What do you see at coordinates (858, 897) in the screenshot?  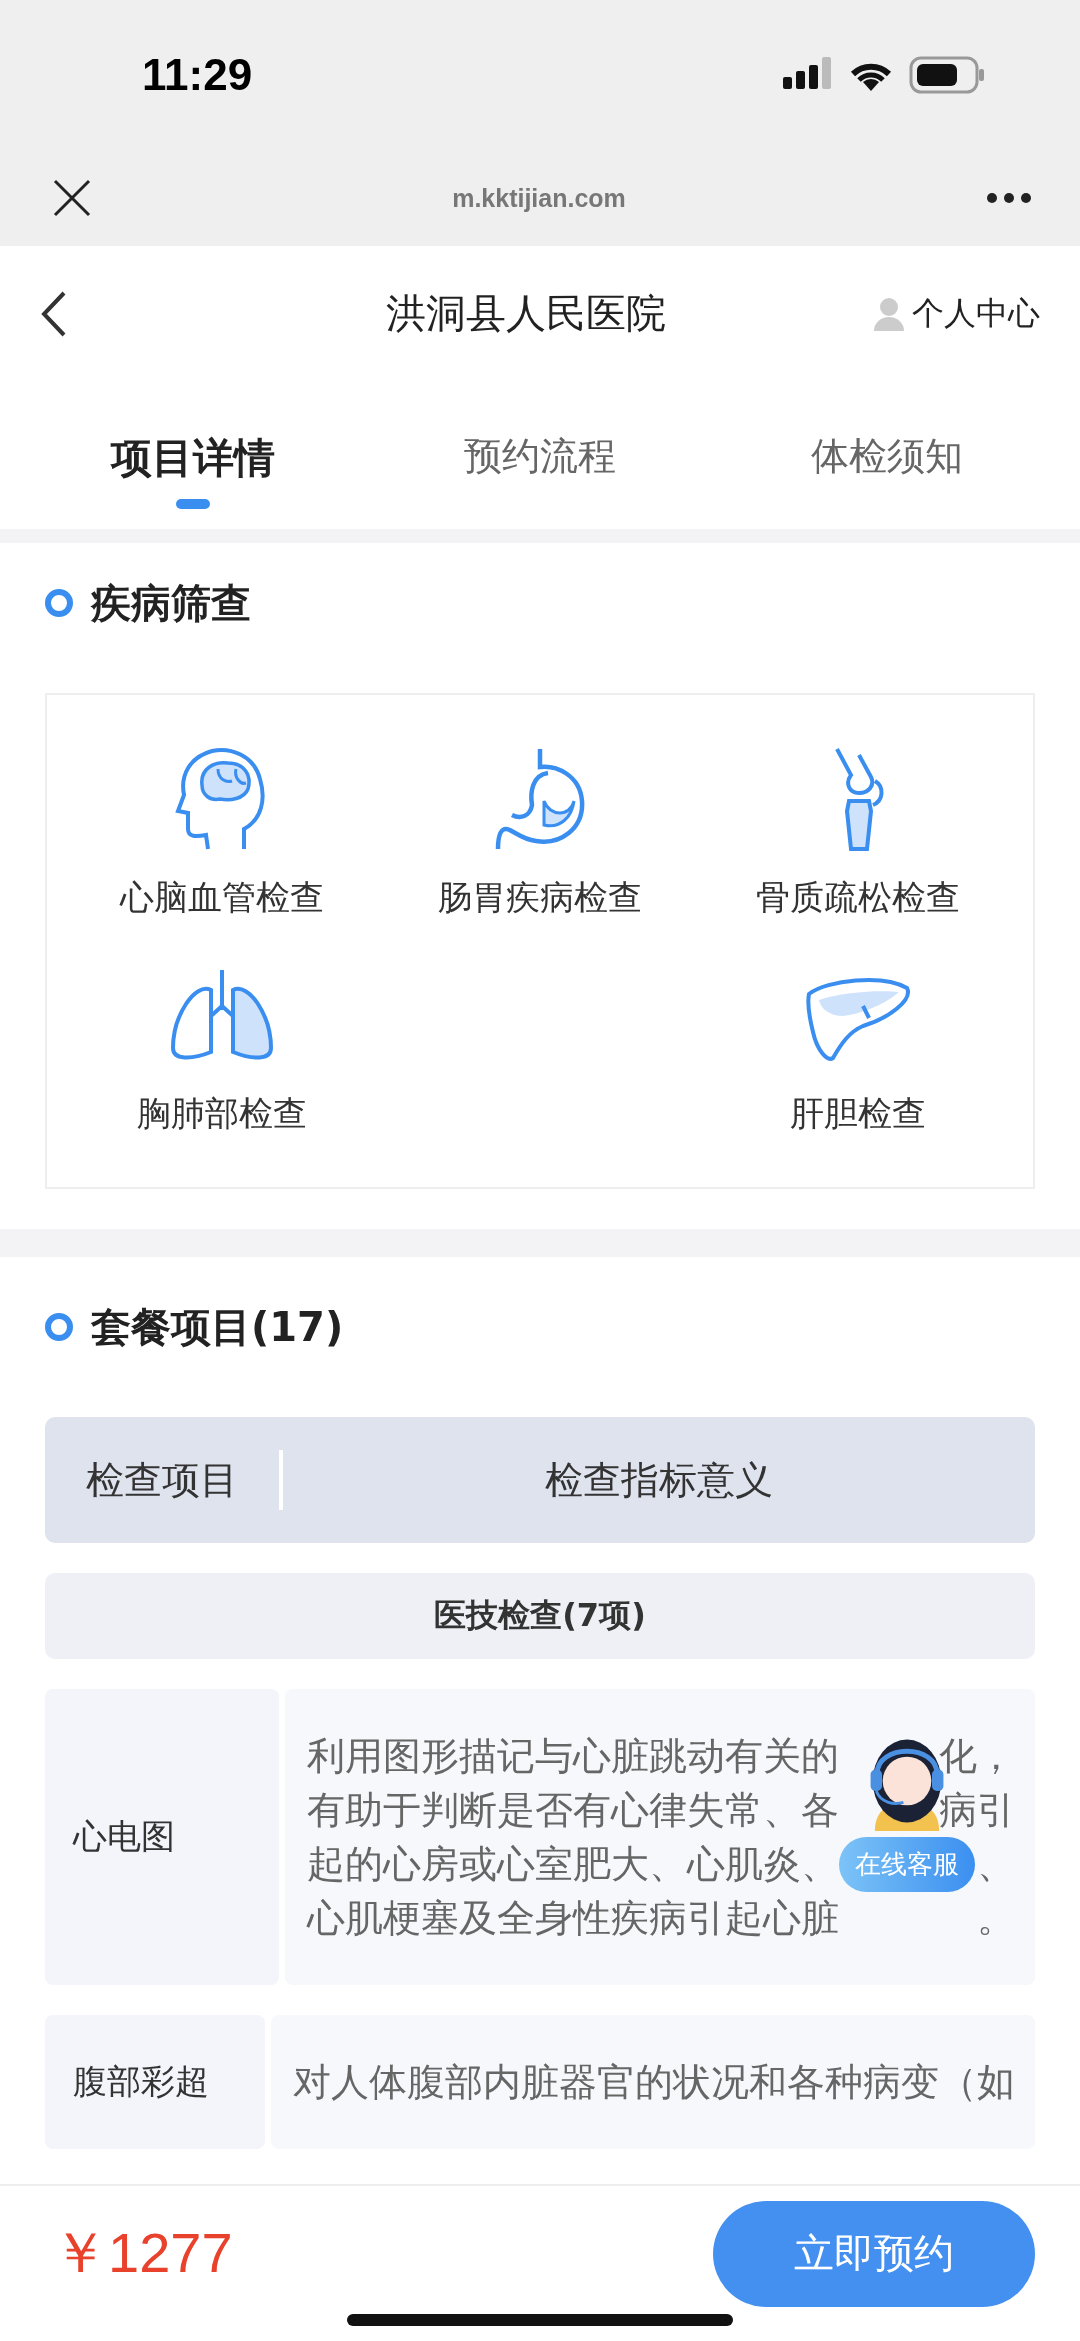 I see `screening-label: 骨质疏松检查` at bounding box center [858, 897].